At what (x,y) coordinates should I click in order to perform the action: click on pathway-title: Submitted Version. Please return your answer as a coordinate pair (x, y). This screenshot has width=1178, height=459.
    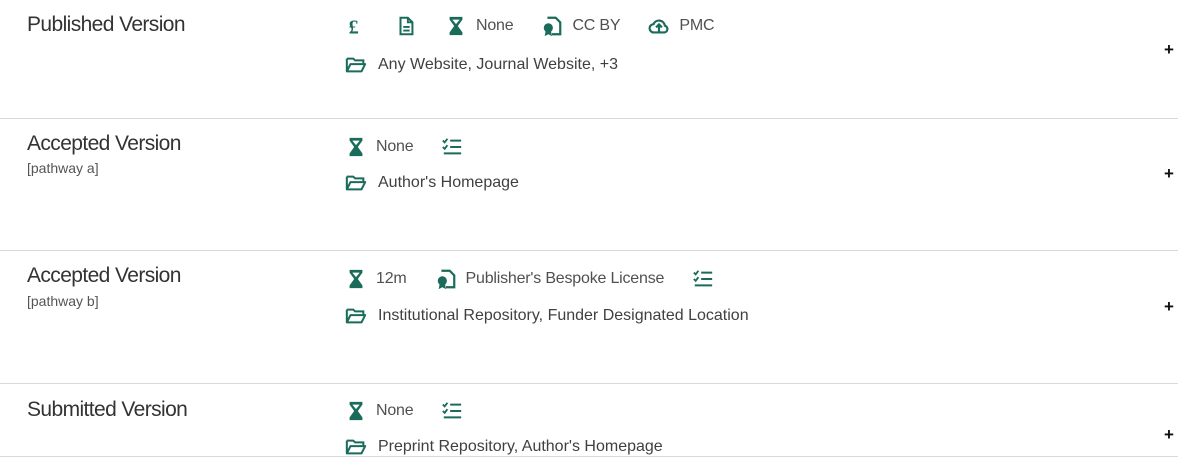
    Looking at the image, I should click on (107, 409).